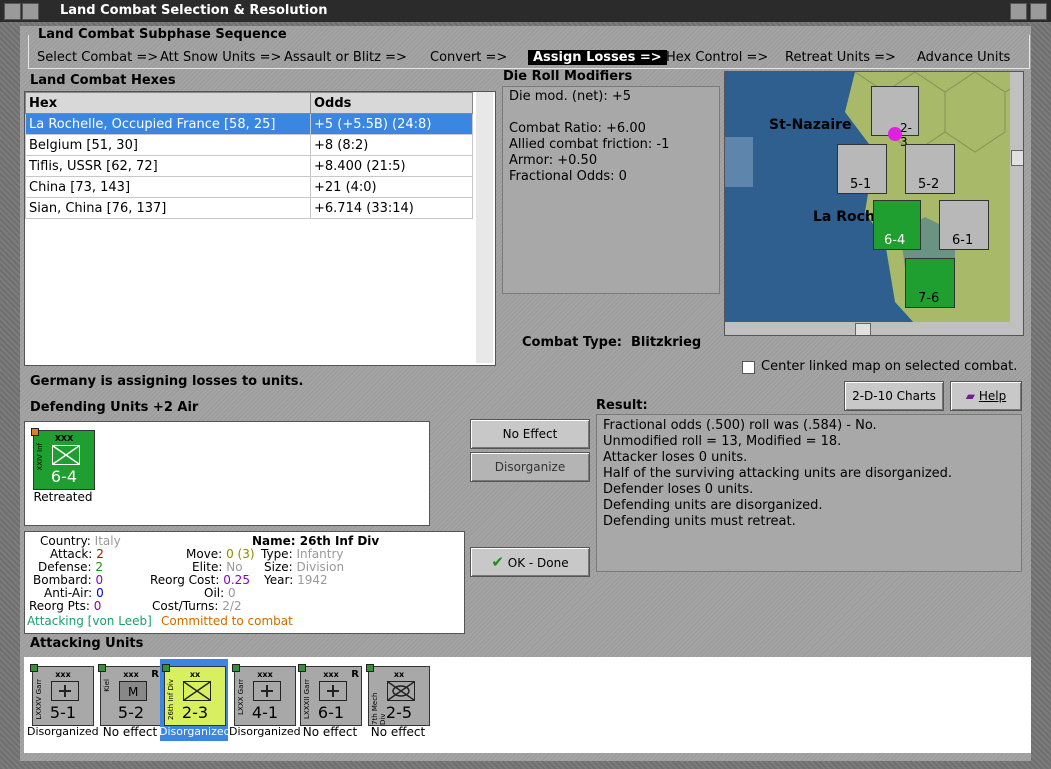 The height and width of the screenshot is (769, 1051). I want to click on status-message: Germany is assigning losses to units., so click(167, 381).